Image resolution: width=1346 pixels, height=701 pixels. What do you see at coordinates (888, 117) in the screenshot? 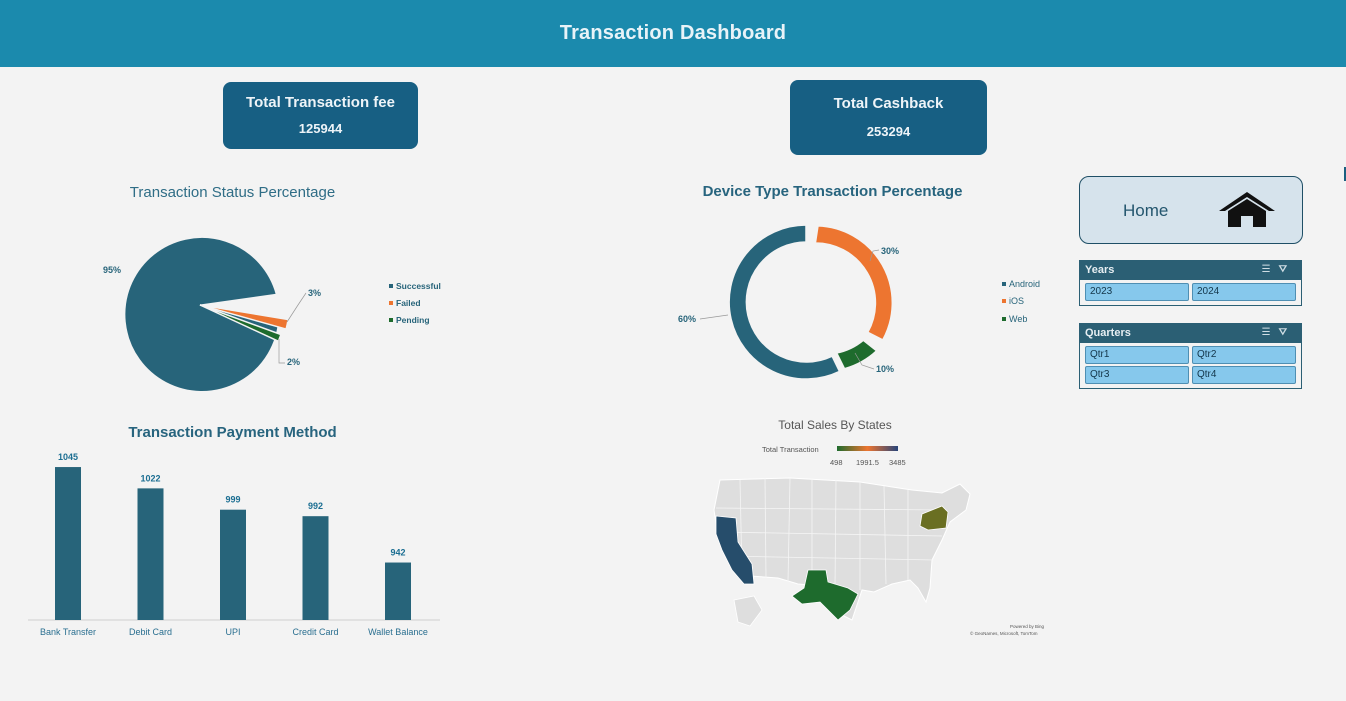
I see `kpi-card-cashback: Total Cashback 253294` at bounding box center [888, 117].